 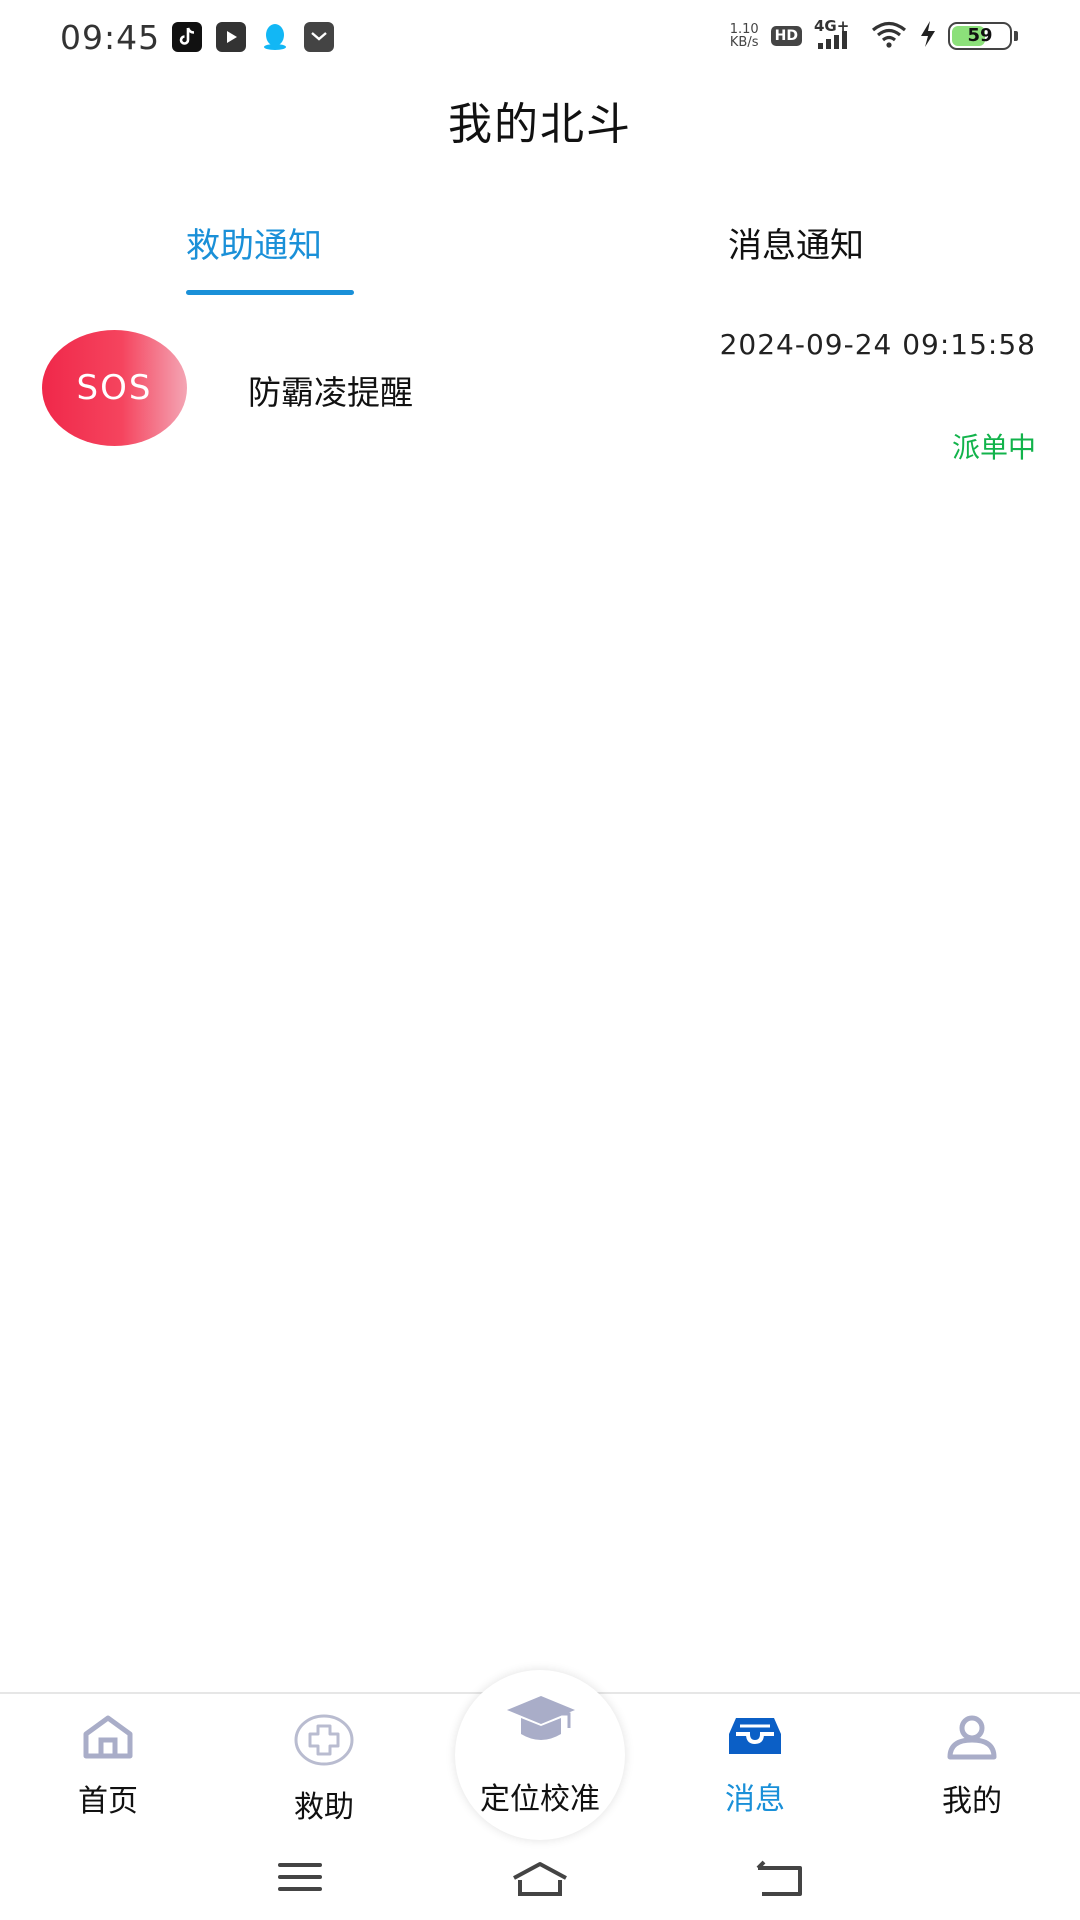 What do you see at coordinates (755, 1799) in the screenshot?
I see `nav-label-messages: 消息` at bounding box center [755, 1799].